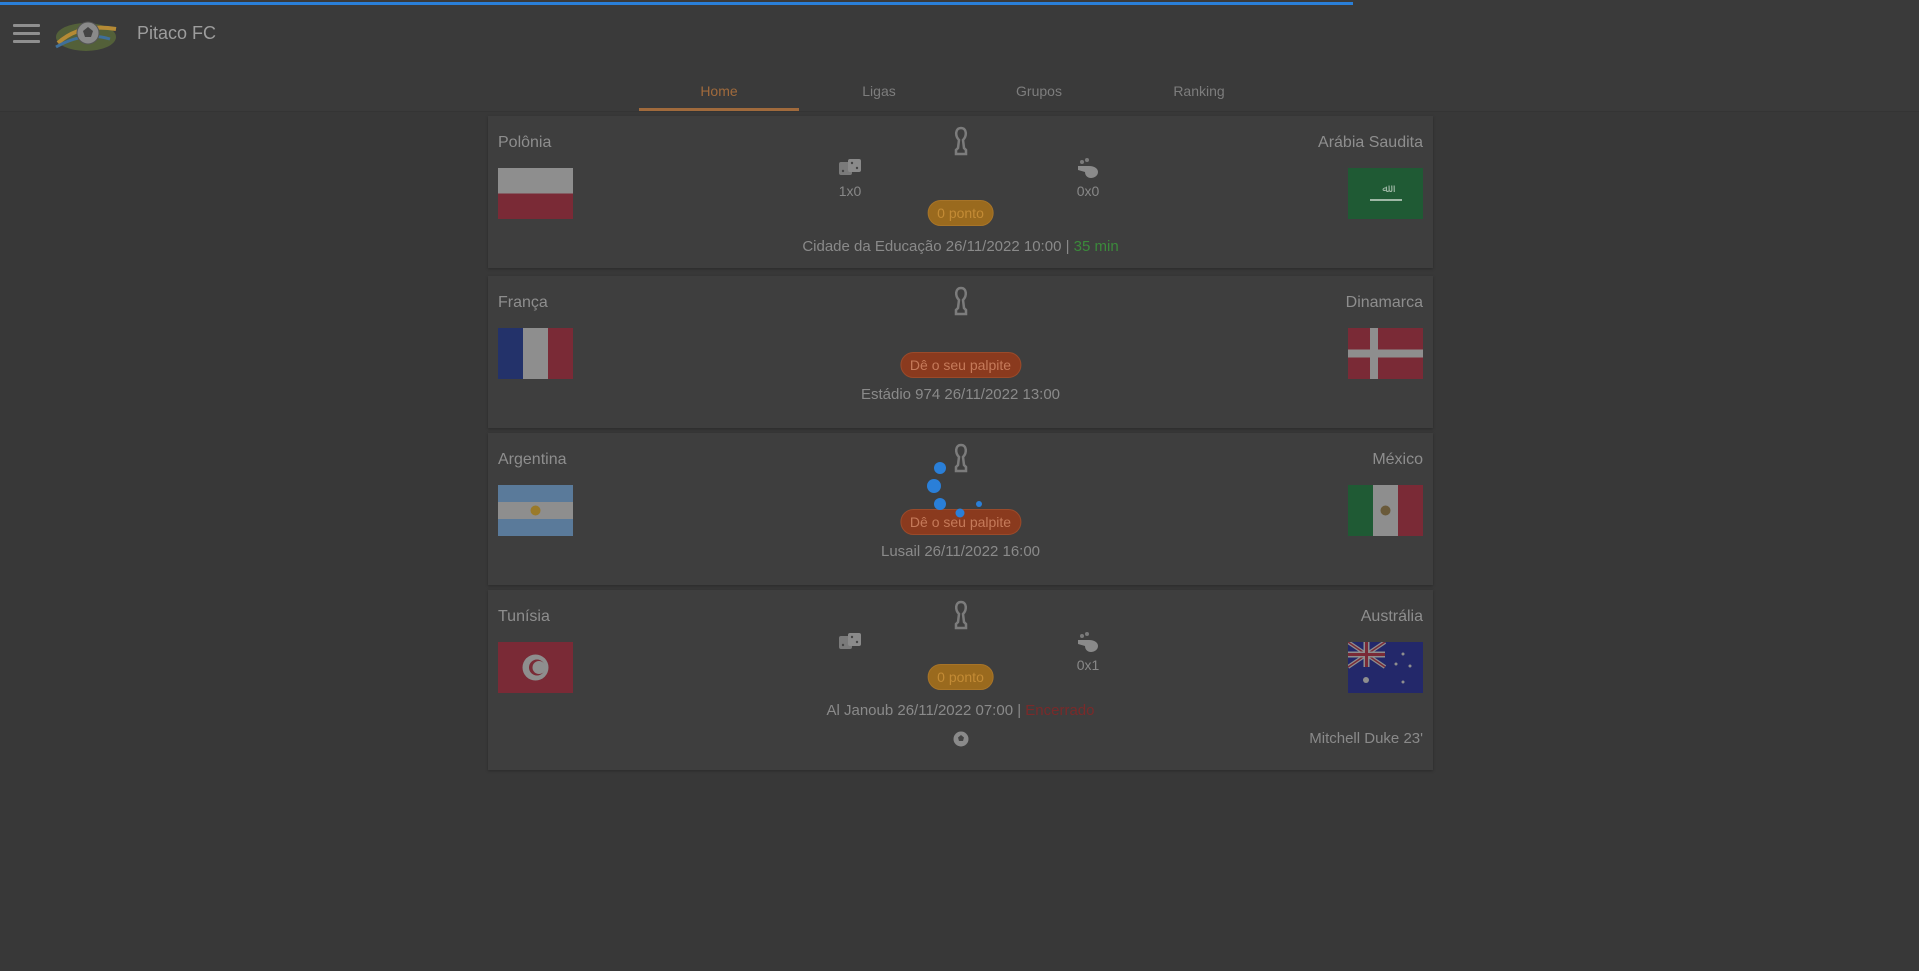  What do you see at coordinates (525, 142) in the screenshot?
I see `home-team-name: Polônia` at bounding box center [525, 142].